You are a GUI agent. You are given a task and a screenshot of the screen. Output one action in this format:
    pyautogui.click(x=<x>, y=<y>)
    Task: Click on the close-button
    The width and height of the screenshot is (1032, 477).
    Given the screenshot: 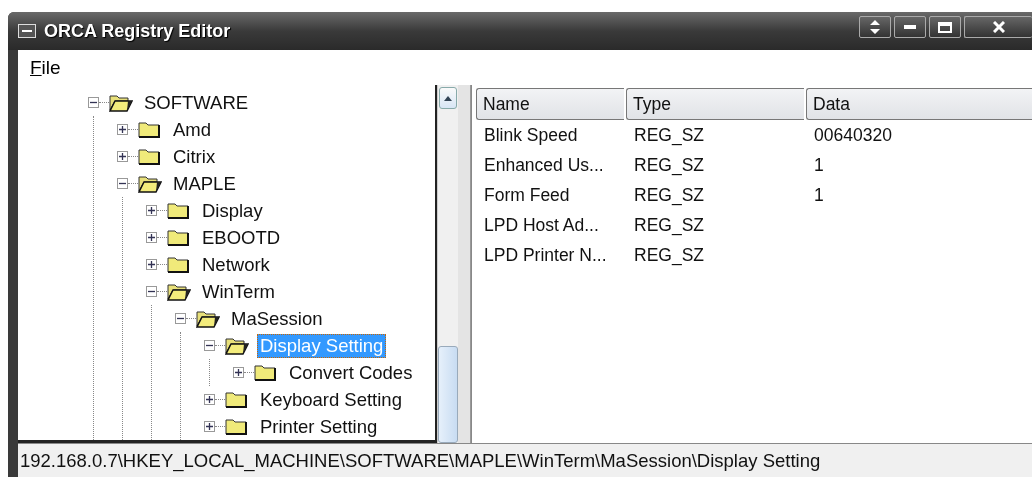 What is the action you would take?
    pyautogui.click(x=998, y=27)
    